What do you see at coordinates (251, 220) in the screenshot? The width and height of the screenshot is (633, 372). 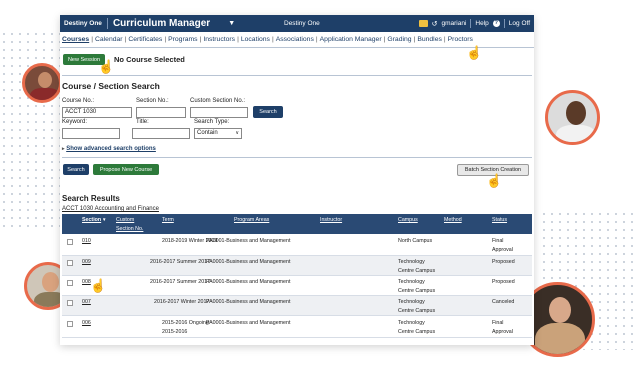 I see `col-program-areas: Program Areas` at bounding box center [251, 220].